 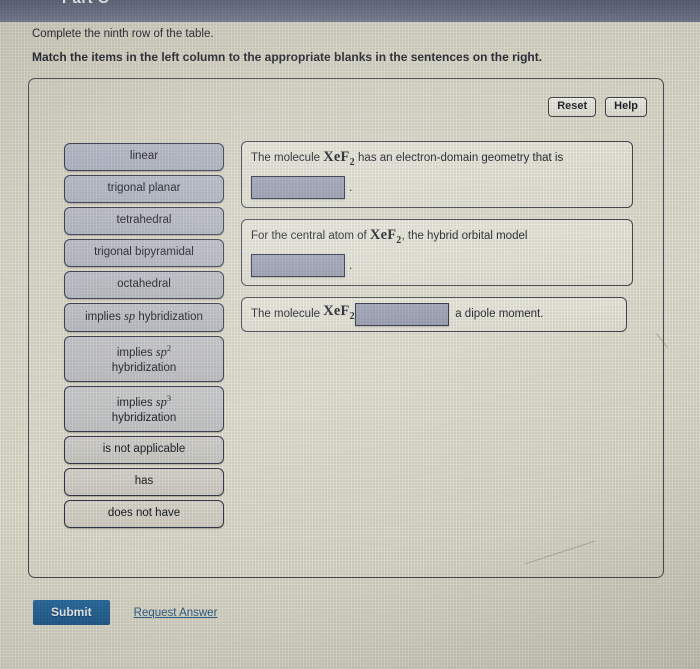 I want to click on bank-item-label: tetrahedral, so click(x=144, y=220).